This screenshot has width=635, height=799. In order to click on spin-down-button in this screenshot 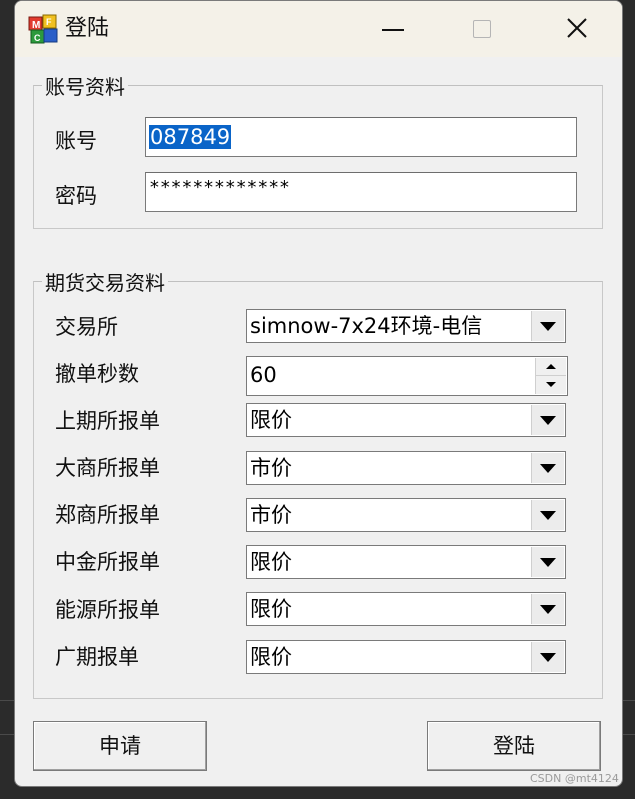, I will do `click(551, 385)`.